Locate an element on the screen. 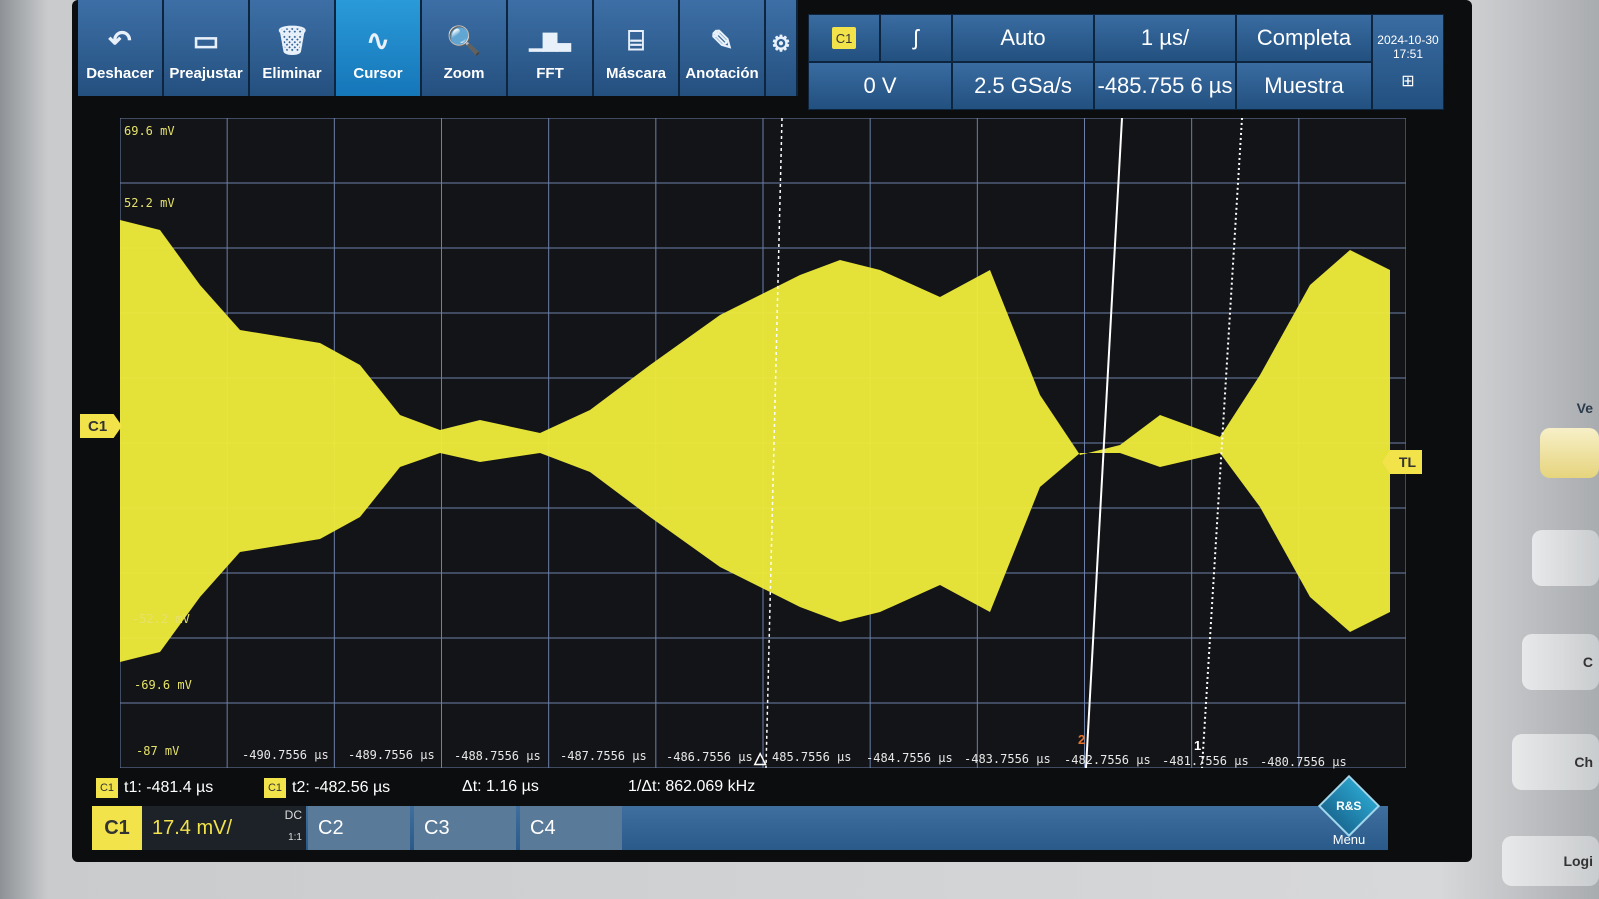 This screenshot has width=1599, height=899. inverse-delta-t-value: 1/Δt: 862.069 kHz is located at coordinates (692, 786).